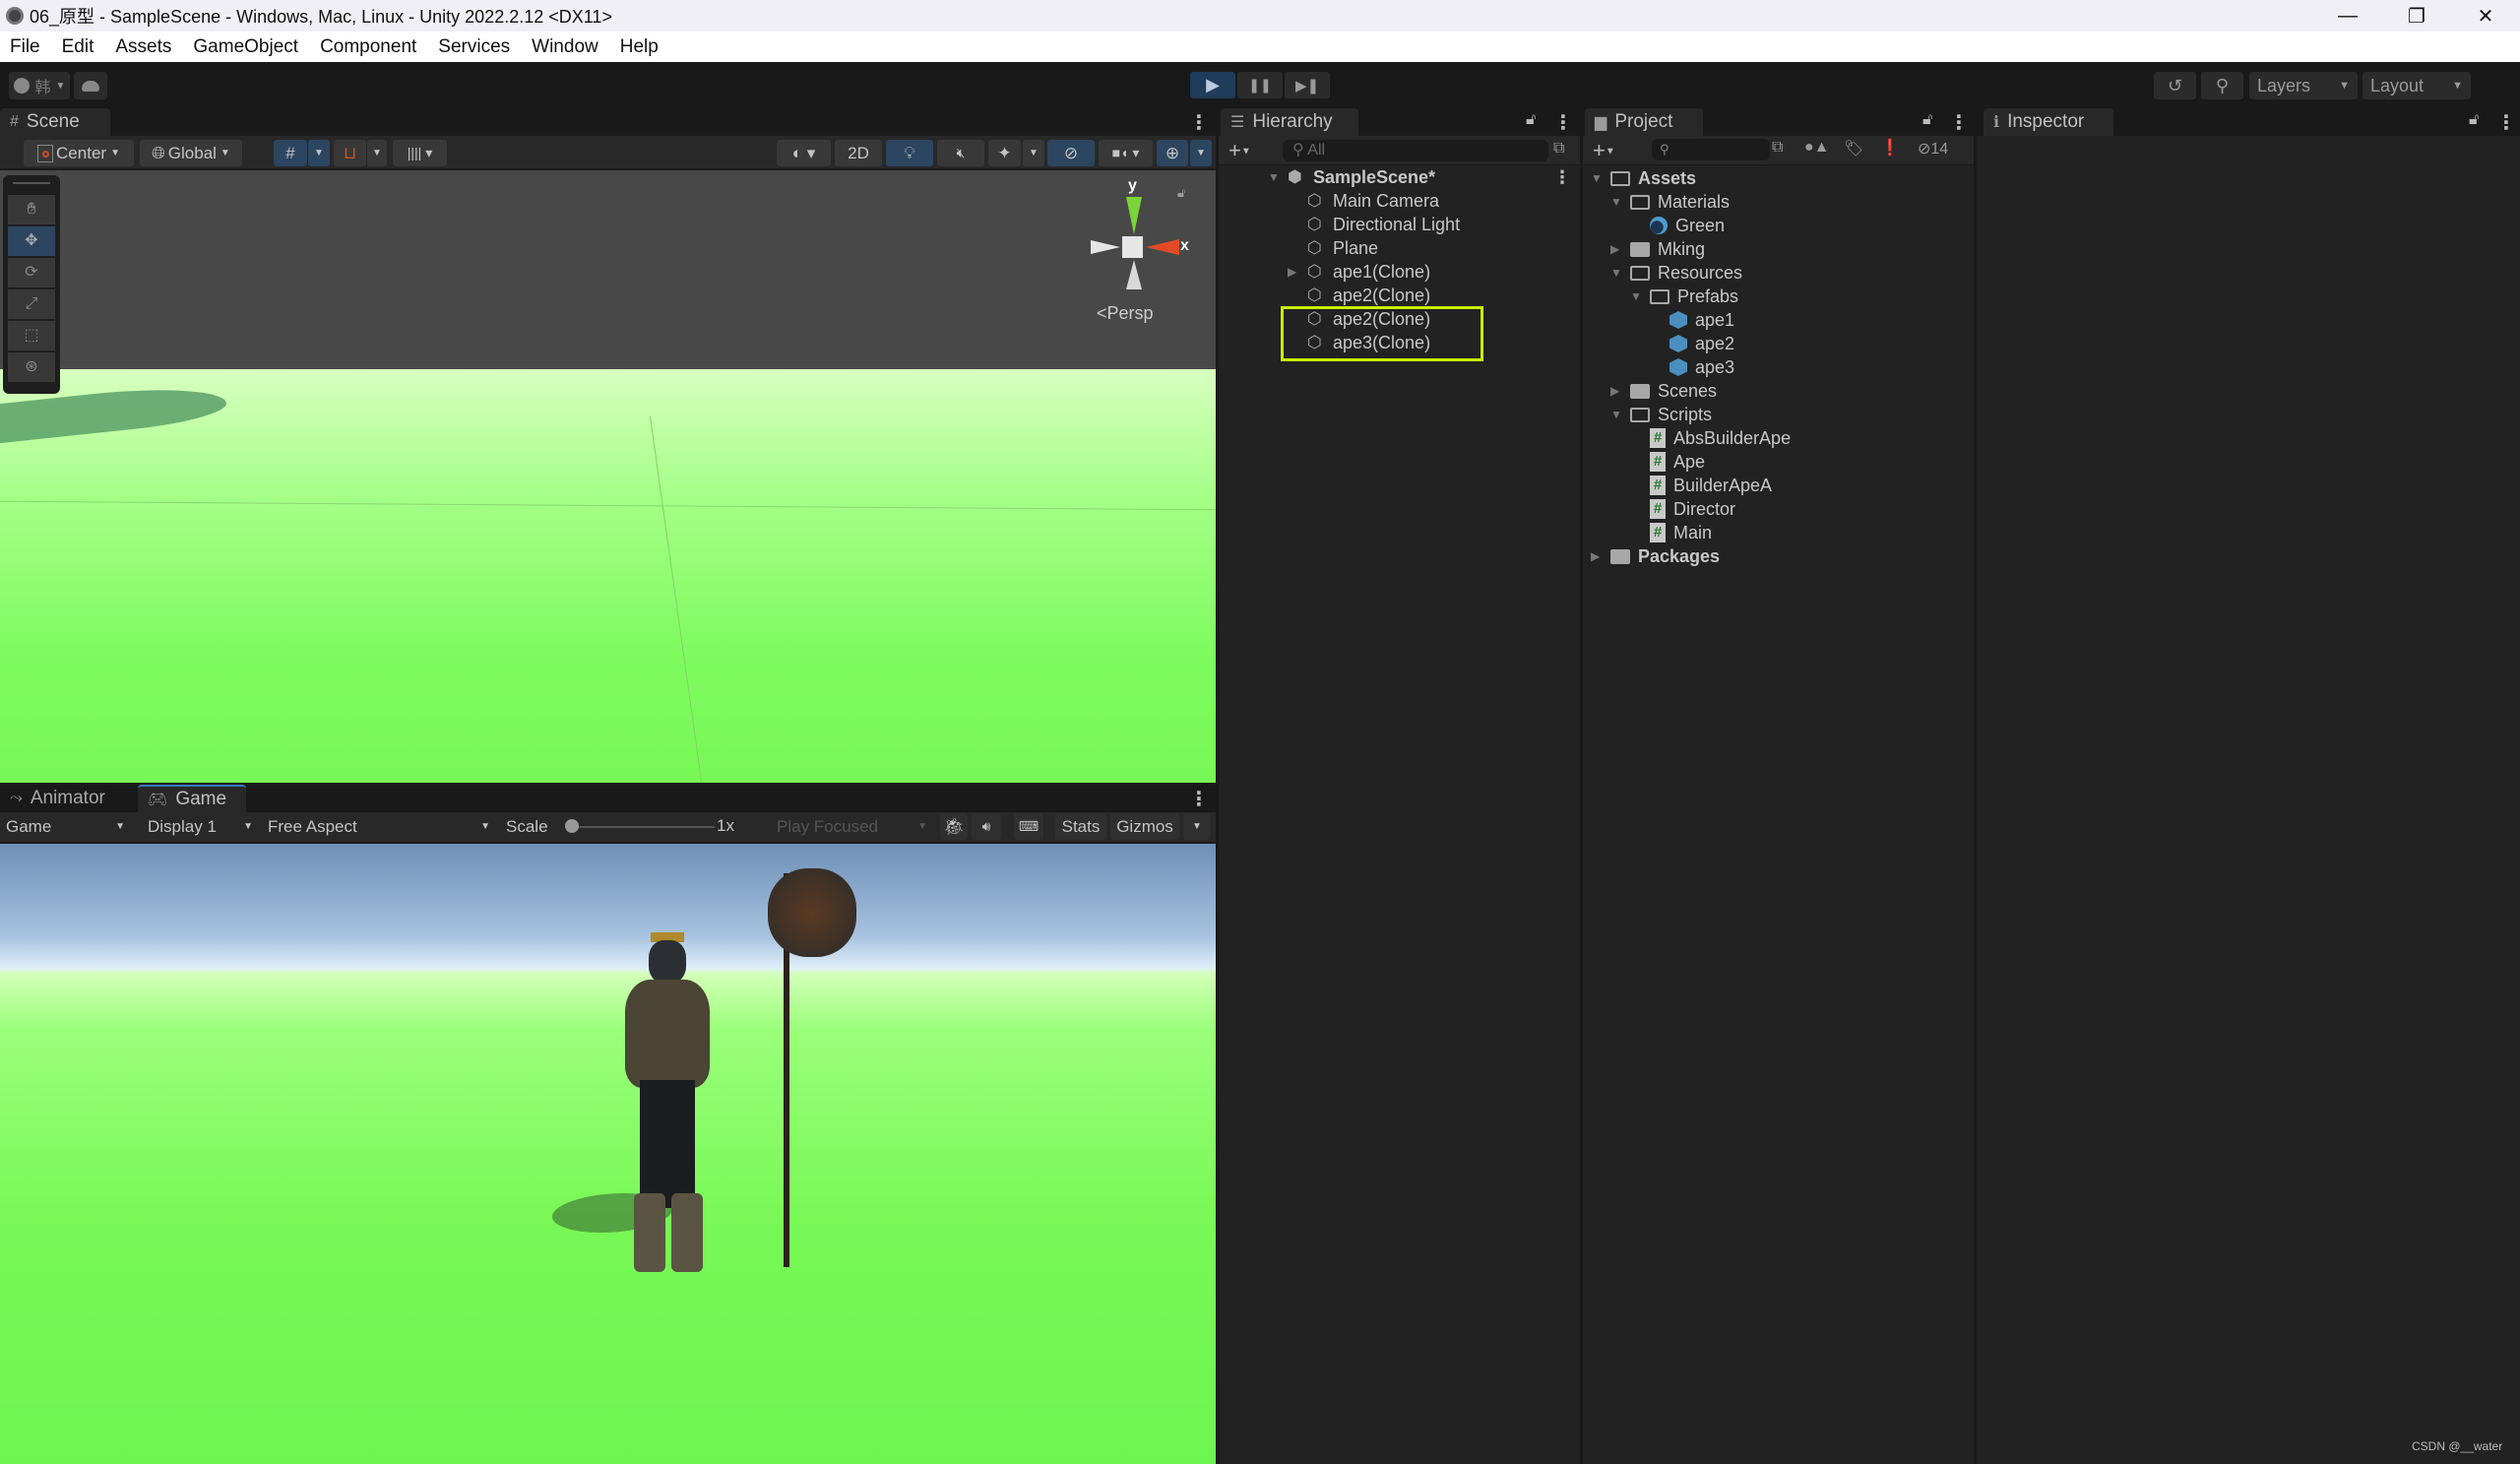 The width and height of the screenshot is (2520, 1464). Describe the element at coordinates (79, 153) in the screenshot. I see `pivot-center-dropdown: Center ▼` at that location.